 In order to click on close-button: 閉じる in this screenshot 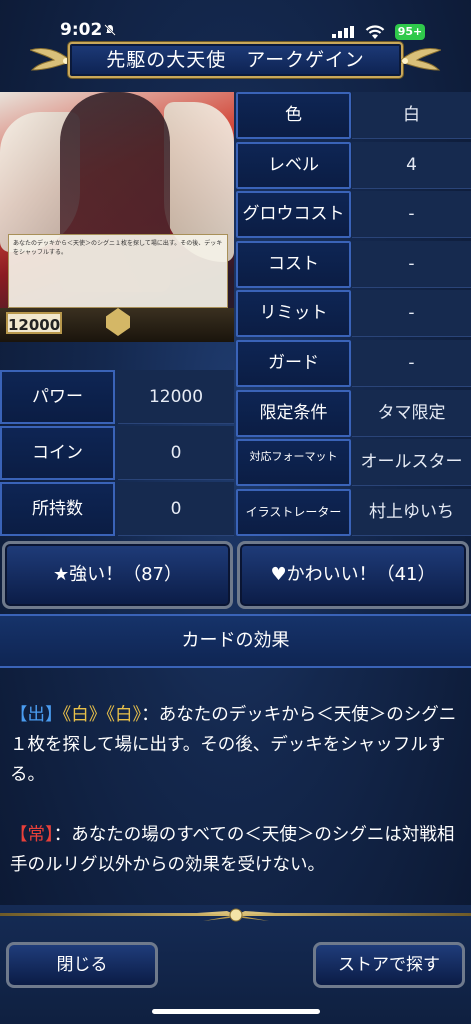, I will do `click(82, 965)`.